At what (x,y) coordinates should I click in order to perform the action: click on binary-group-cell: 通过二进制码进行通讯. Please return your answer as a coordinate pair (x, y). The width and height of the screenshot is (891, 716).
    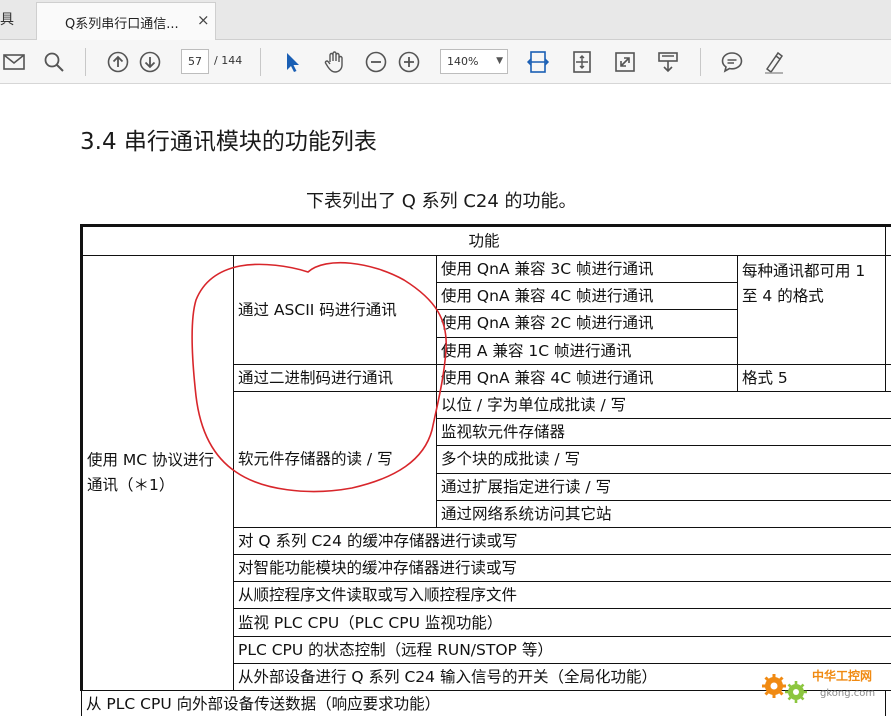
    Looking at the image, I should click on (335, 377).